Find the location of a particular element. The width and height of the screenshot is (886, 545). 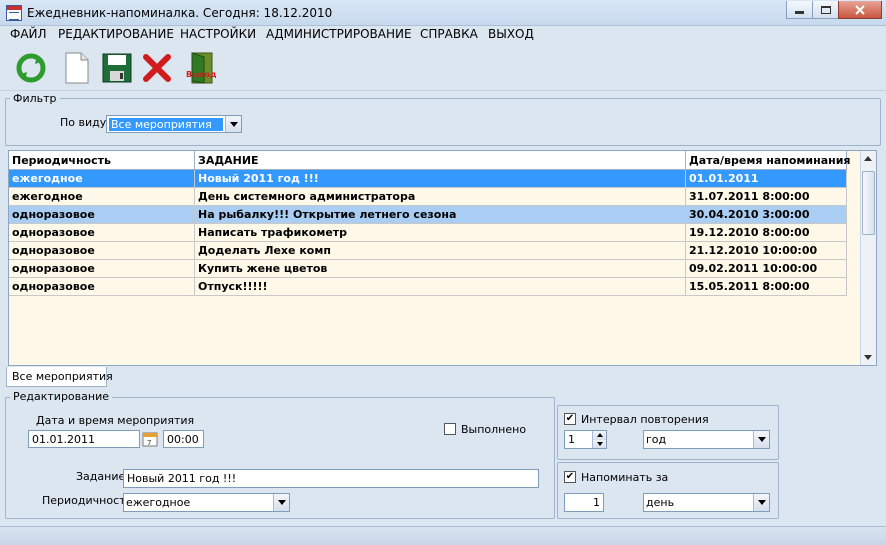

exit-button: Выход is located at coordinates (201, 68).